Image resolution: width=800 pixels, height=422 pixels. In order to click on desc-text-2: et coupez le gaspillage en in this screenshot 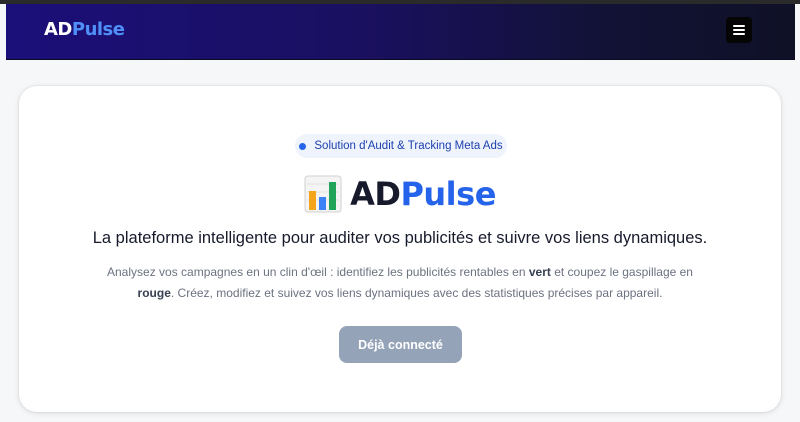, I will do `click(621, 272)`.